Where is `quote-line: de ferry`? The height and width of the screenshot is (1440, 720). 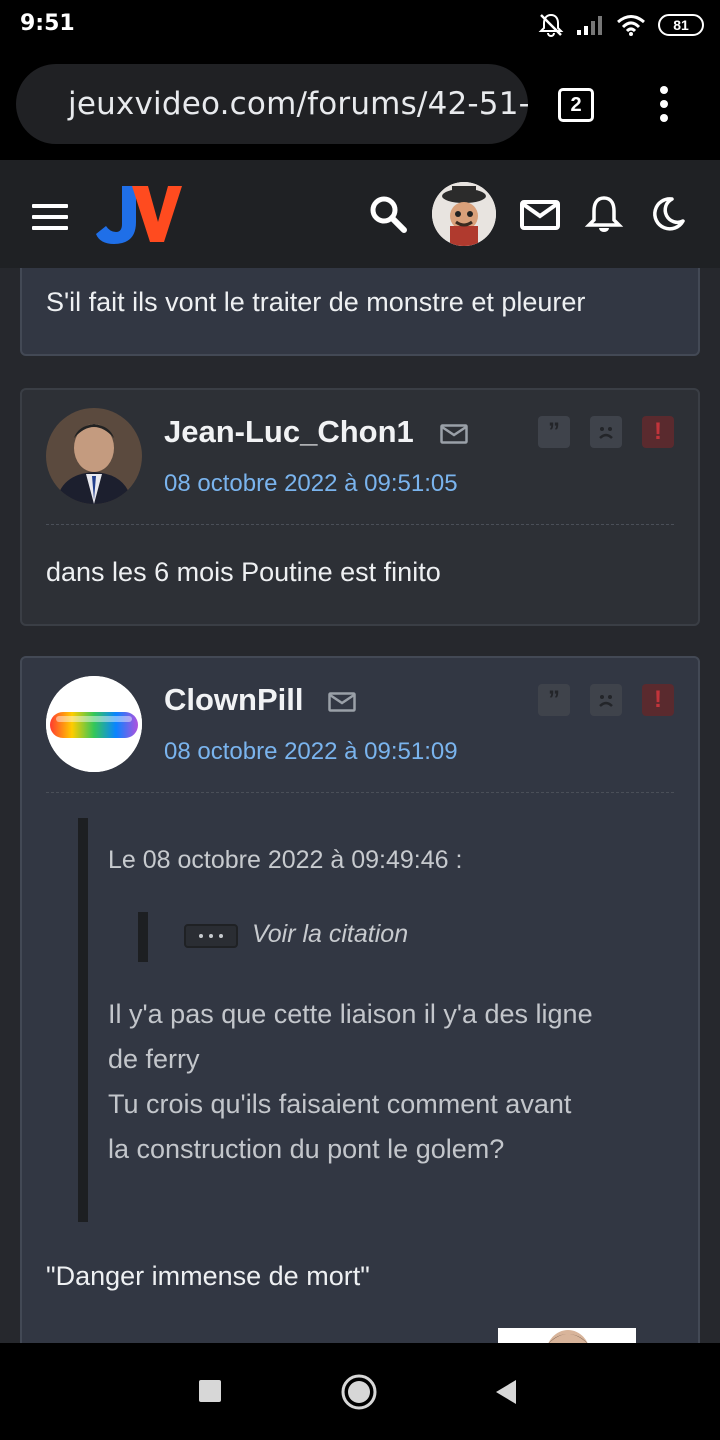 quote-line: de ferry is located at coordinates (154, 1059).